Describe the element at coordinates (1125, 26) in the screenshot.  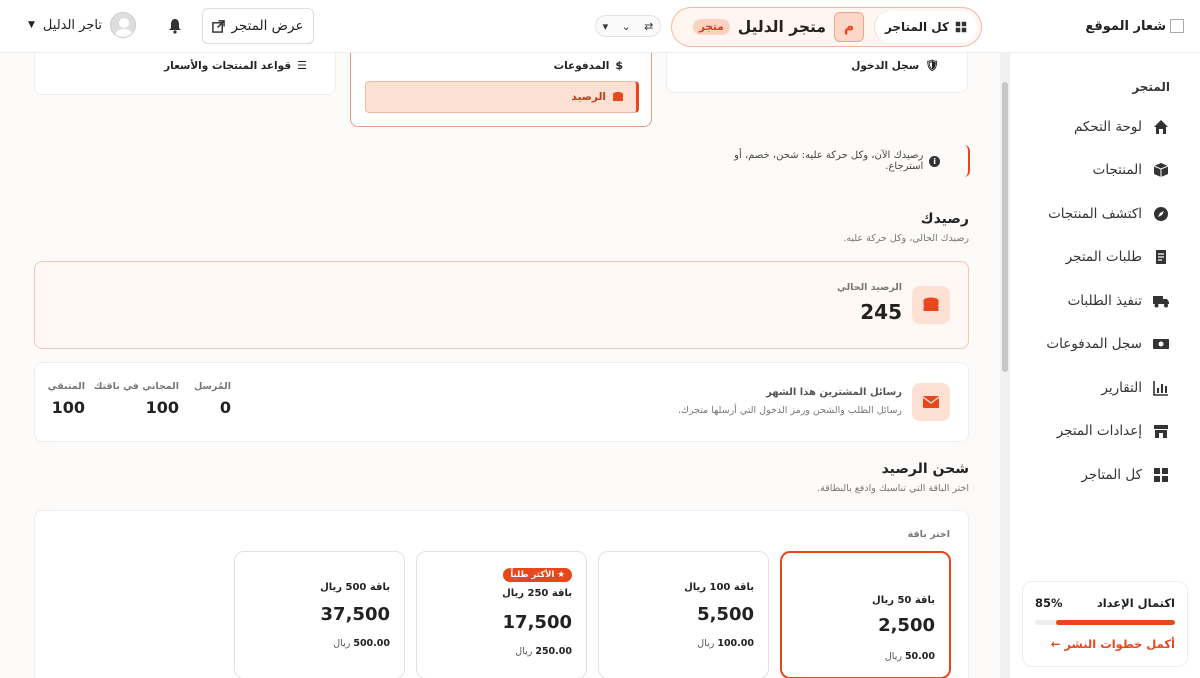
I see `logo-text: شعار الموقع` at that location.